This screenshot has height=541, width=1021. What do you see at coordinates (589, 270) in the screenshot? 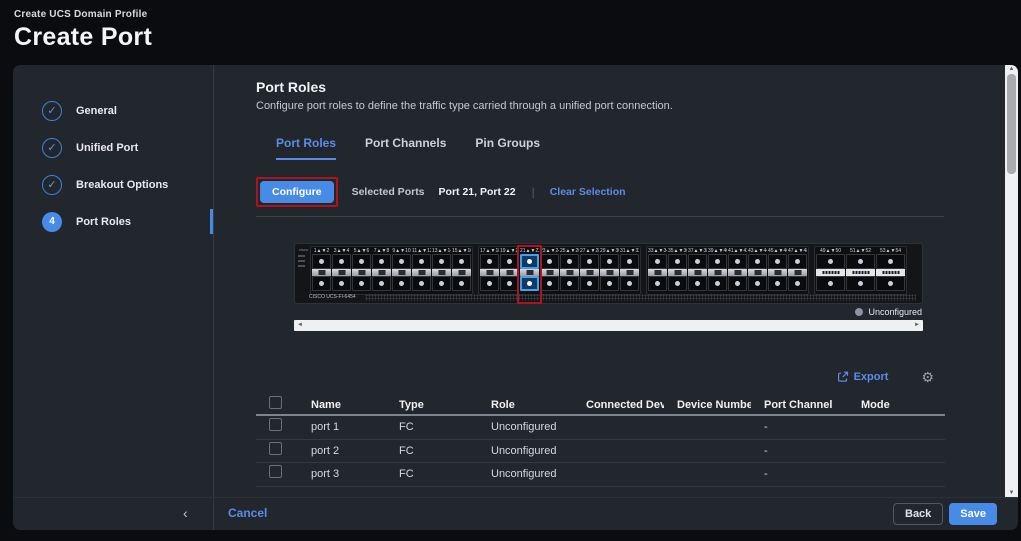
I see `port-pair-27-28: 27▲▼28` at bounding box center [589, 270].